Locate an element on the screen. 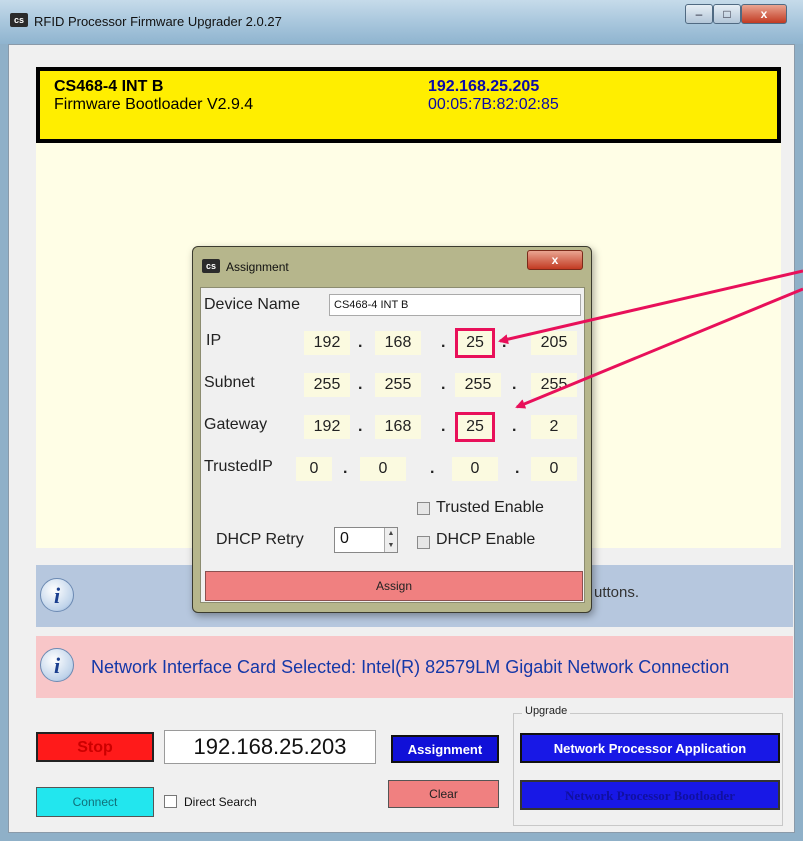  spin-up-icon: ▲ is located at coordinates (390, 534).